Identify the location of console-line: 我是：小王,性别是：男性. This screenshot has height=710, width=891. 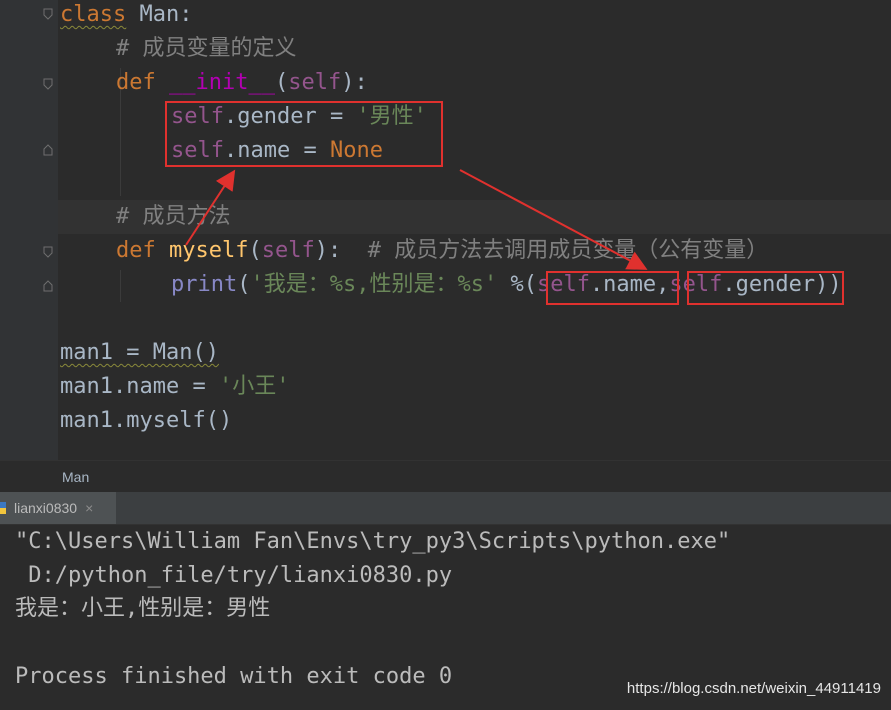
(143, 608).